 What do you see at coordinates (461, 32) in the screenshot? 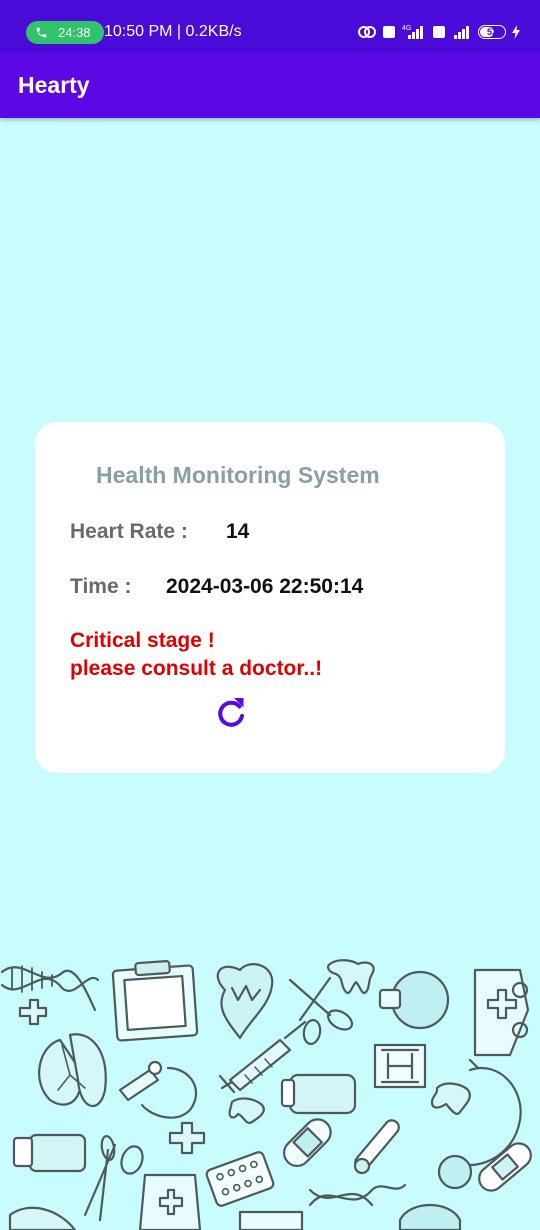
I see `signal-icon` at bounding box center [461, 32].